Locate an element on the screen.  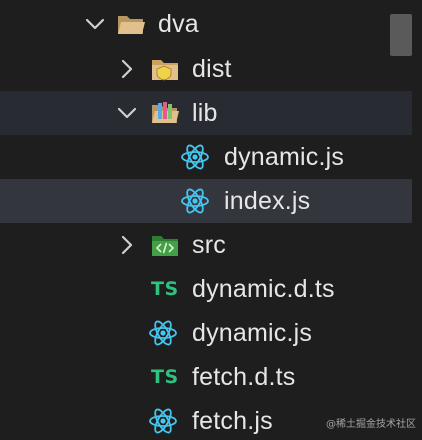
tree-item-label: index.js is located at coordinates (267, 201).